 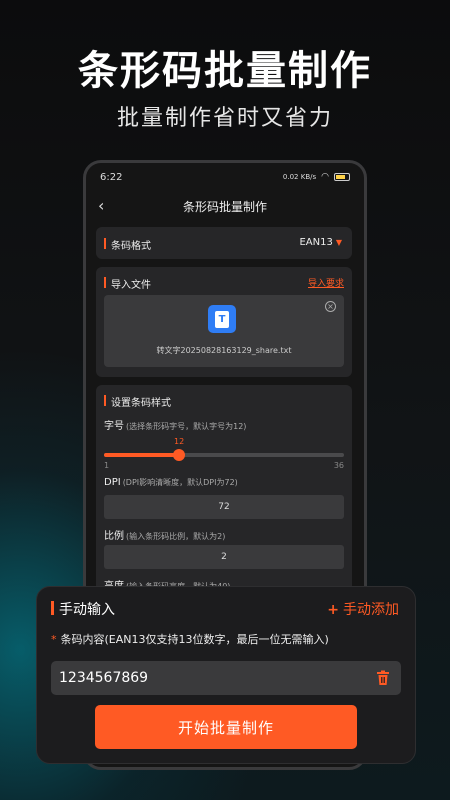 What do you see at coordinates (224, 507) in the screenshot?
I see `dpi-input: 72` at bounding box center [224, 507].